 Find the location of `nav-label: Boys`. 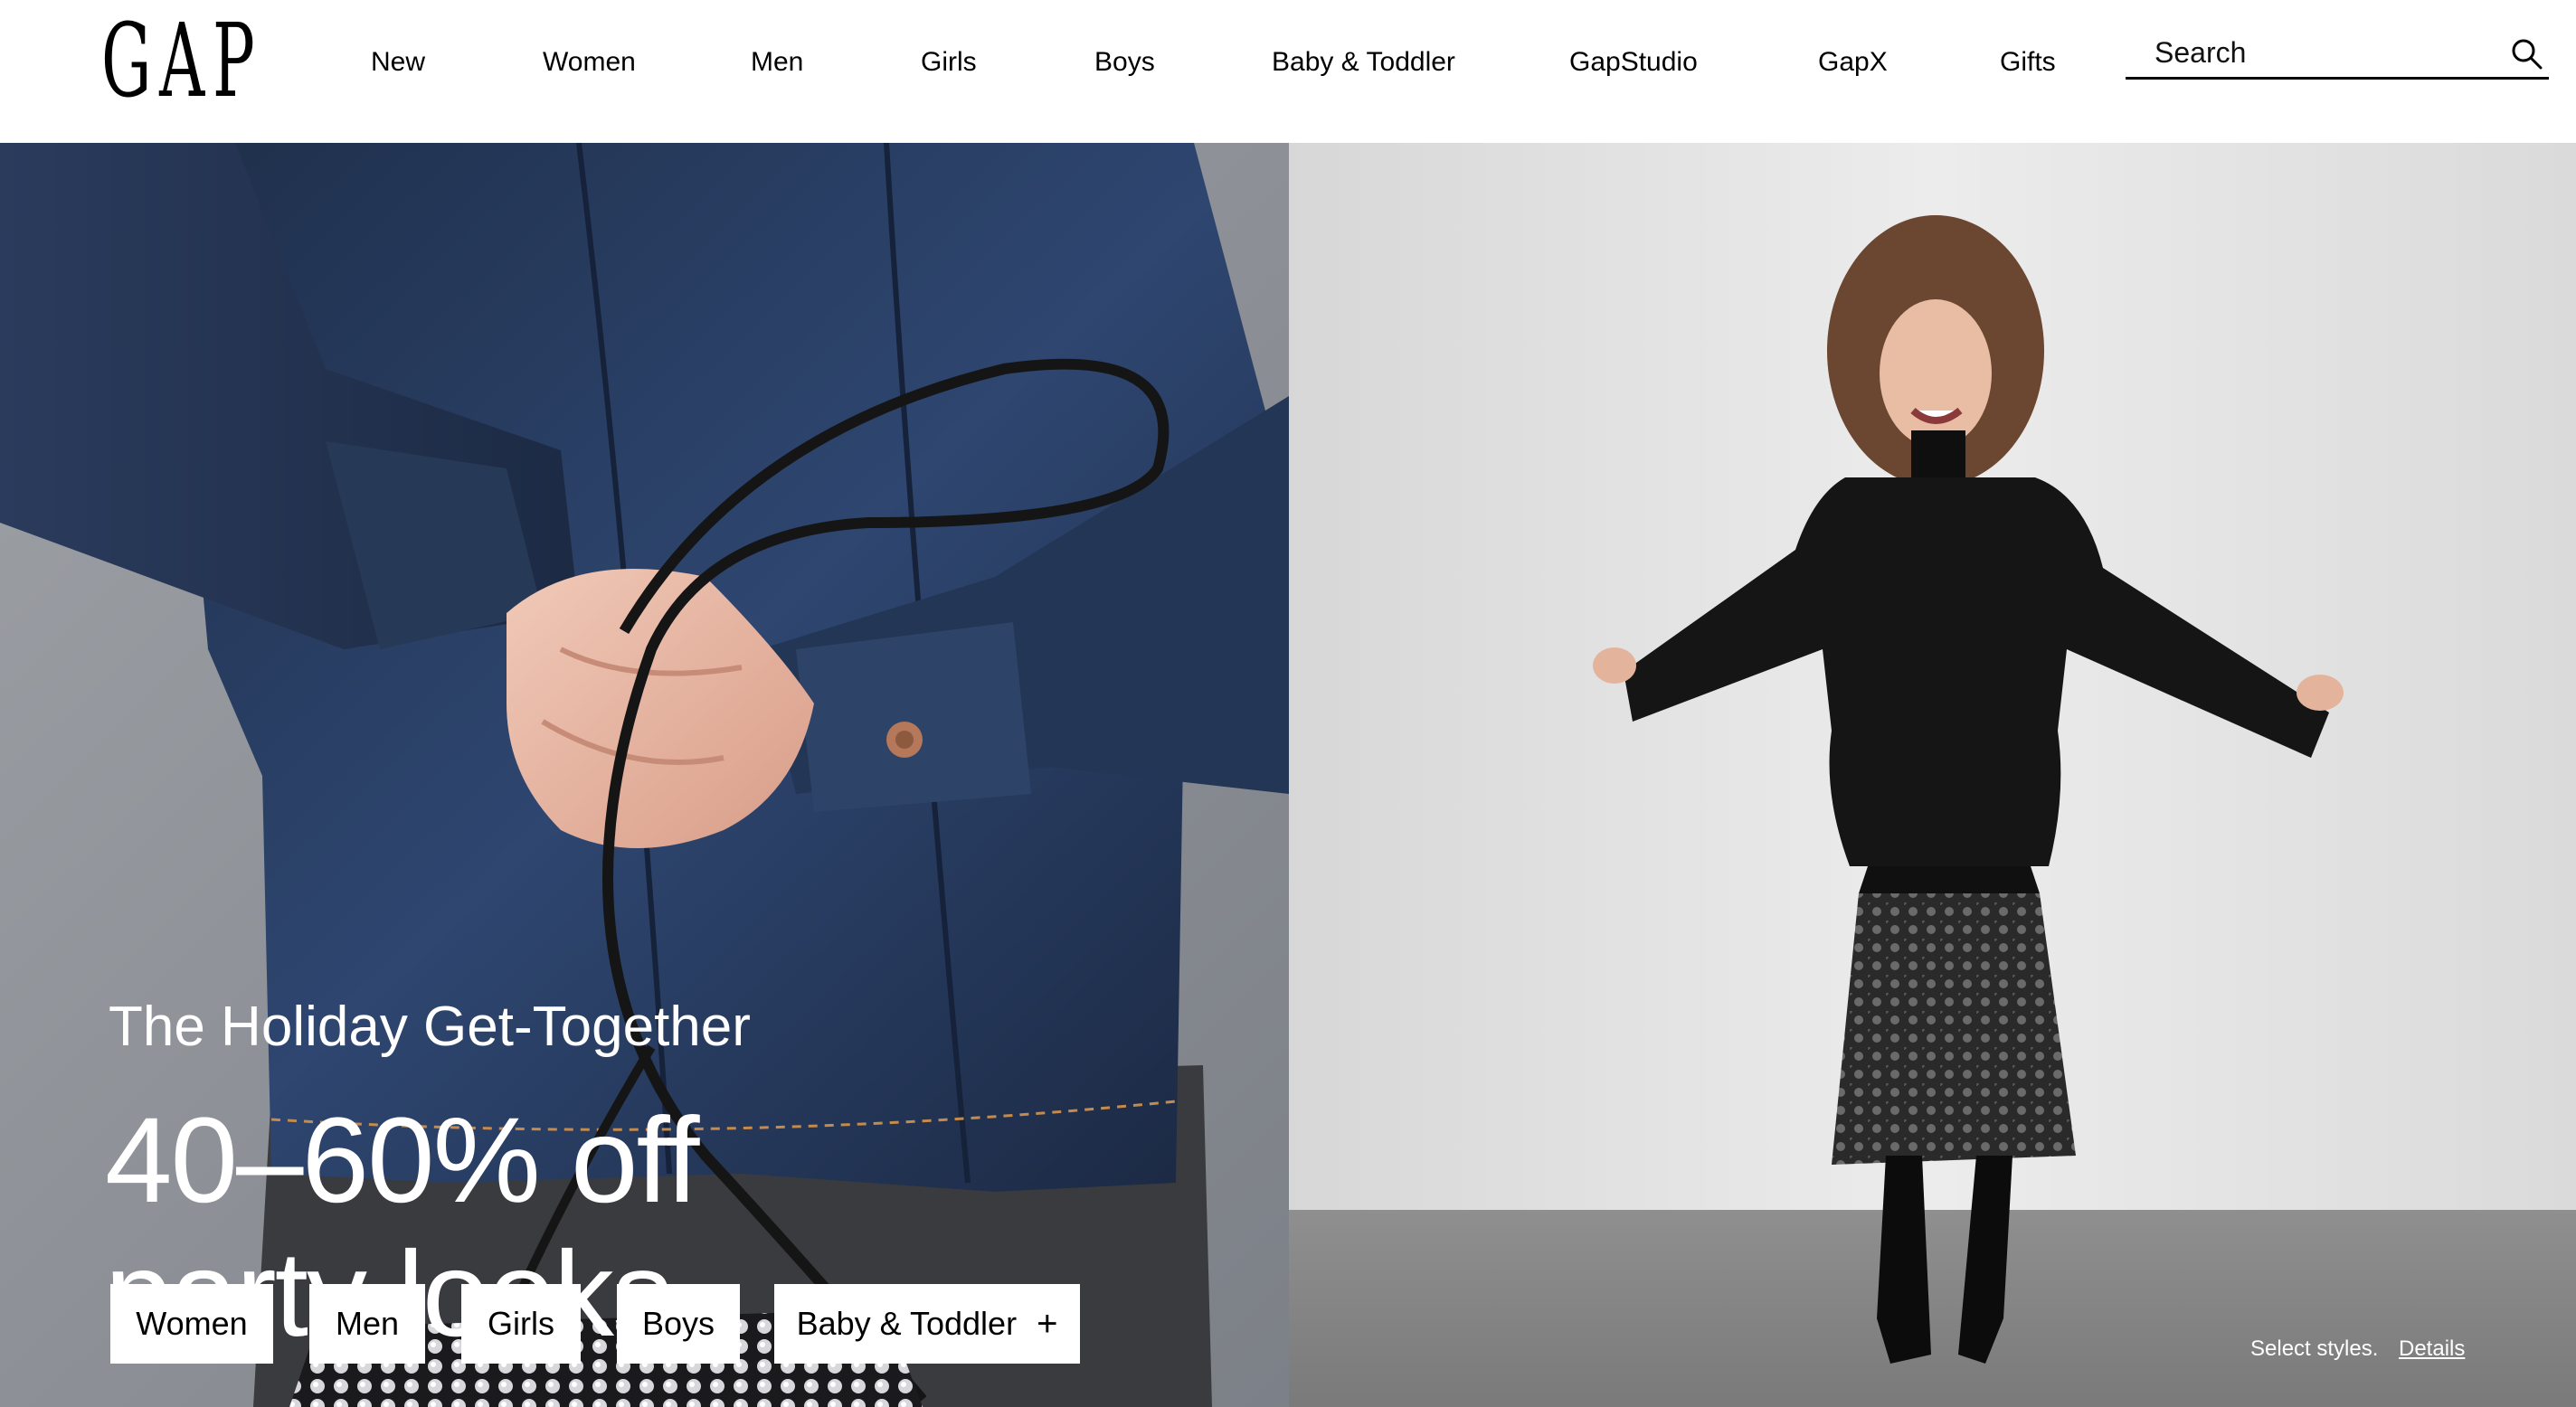

nav-label: Boys is located at coordinates (1124, 62).